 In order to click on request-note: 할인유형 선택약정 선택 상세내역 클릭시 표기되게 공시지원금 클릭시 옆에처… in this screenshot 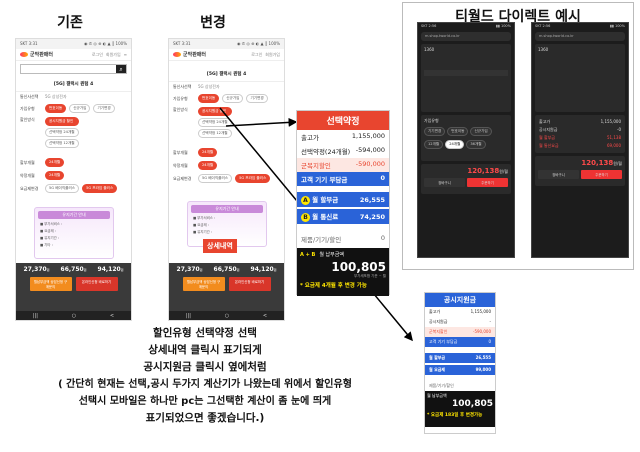, I will do `click(205, 375)`.